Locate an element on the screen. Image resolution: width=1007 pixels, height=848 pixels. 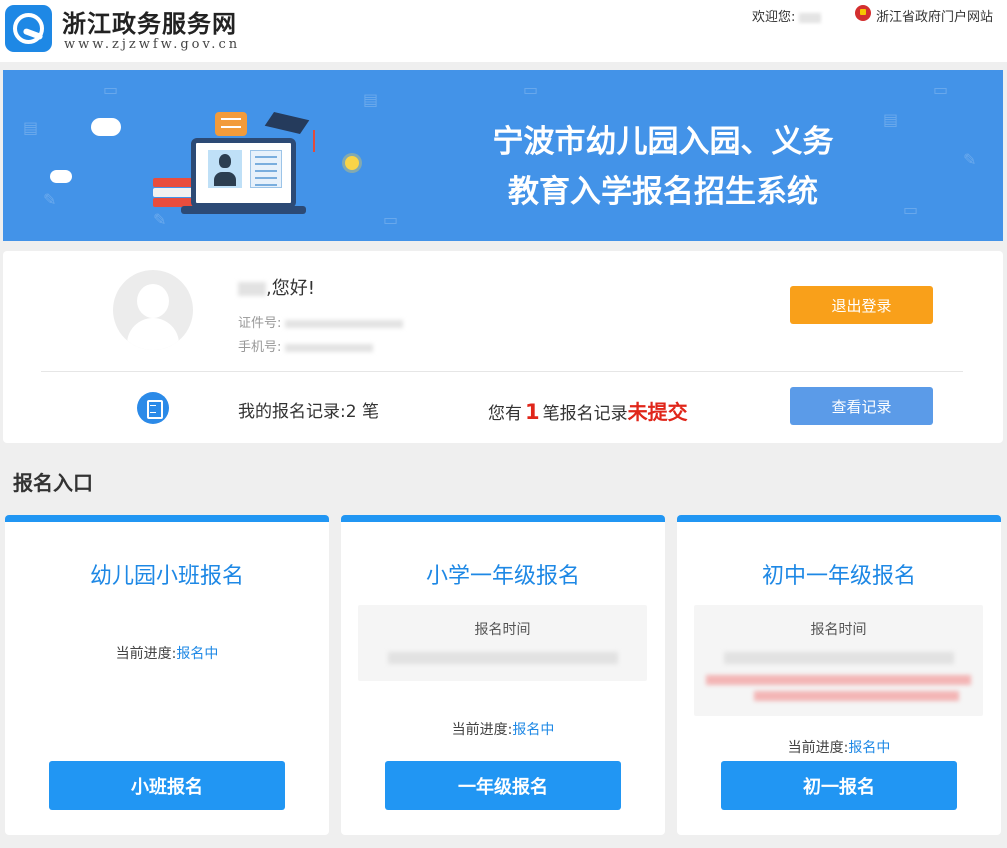
kindergarten-signup-button: 小班报名 is located at coordinates (167, 785).